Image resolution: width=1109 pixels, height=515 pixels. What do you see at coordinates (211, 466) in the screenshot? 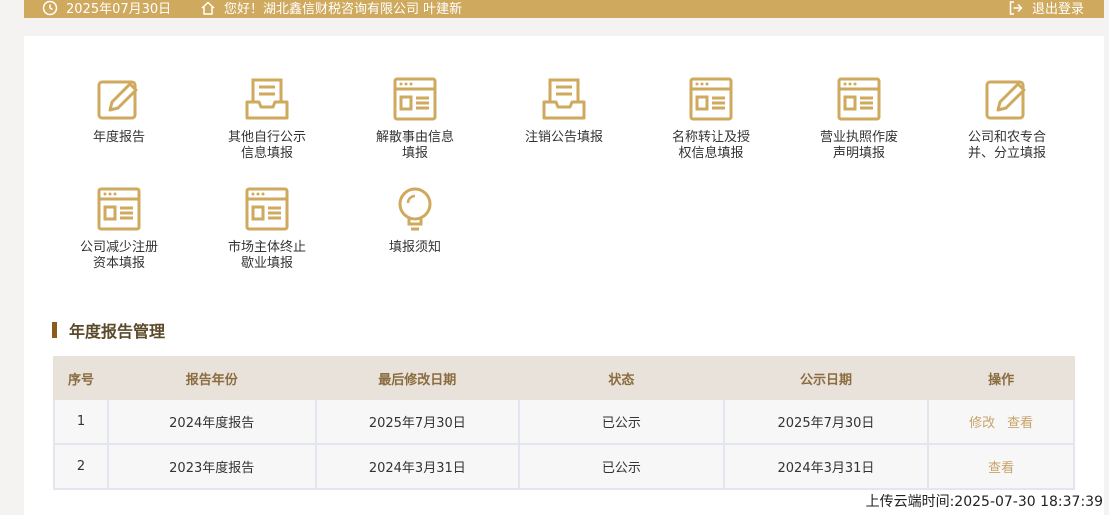
I see `cell-year: 2023年度报告` at bounding box center [211, 466].